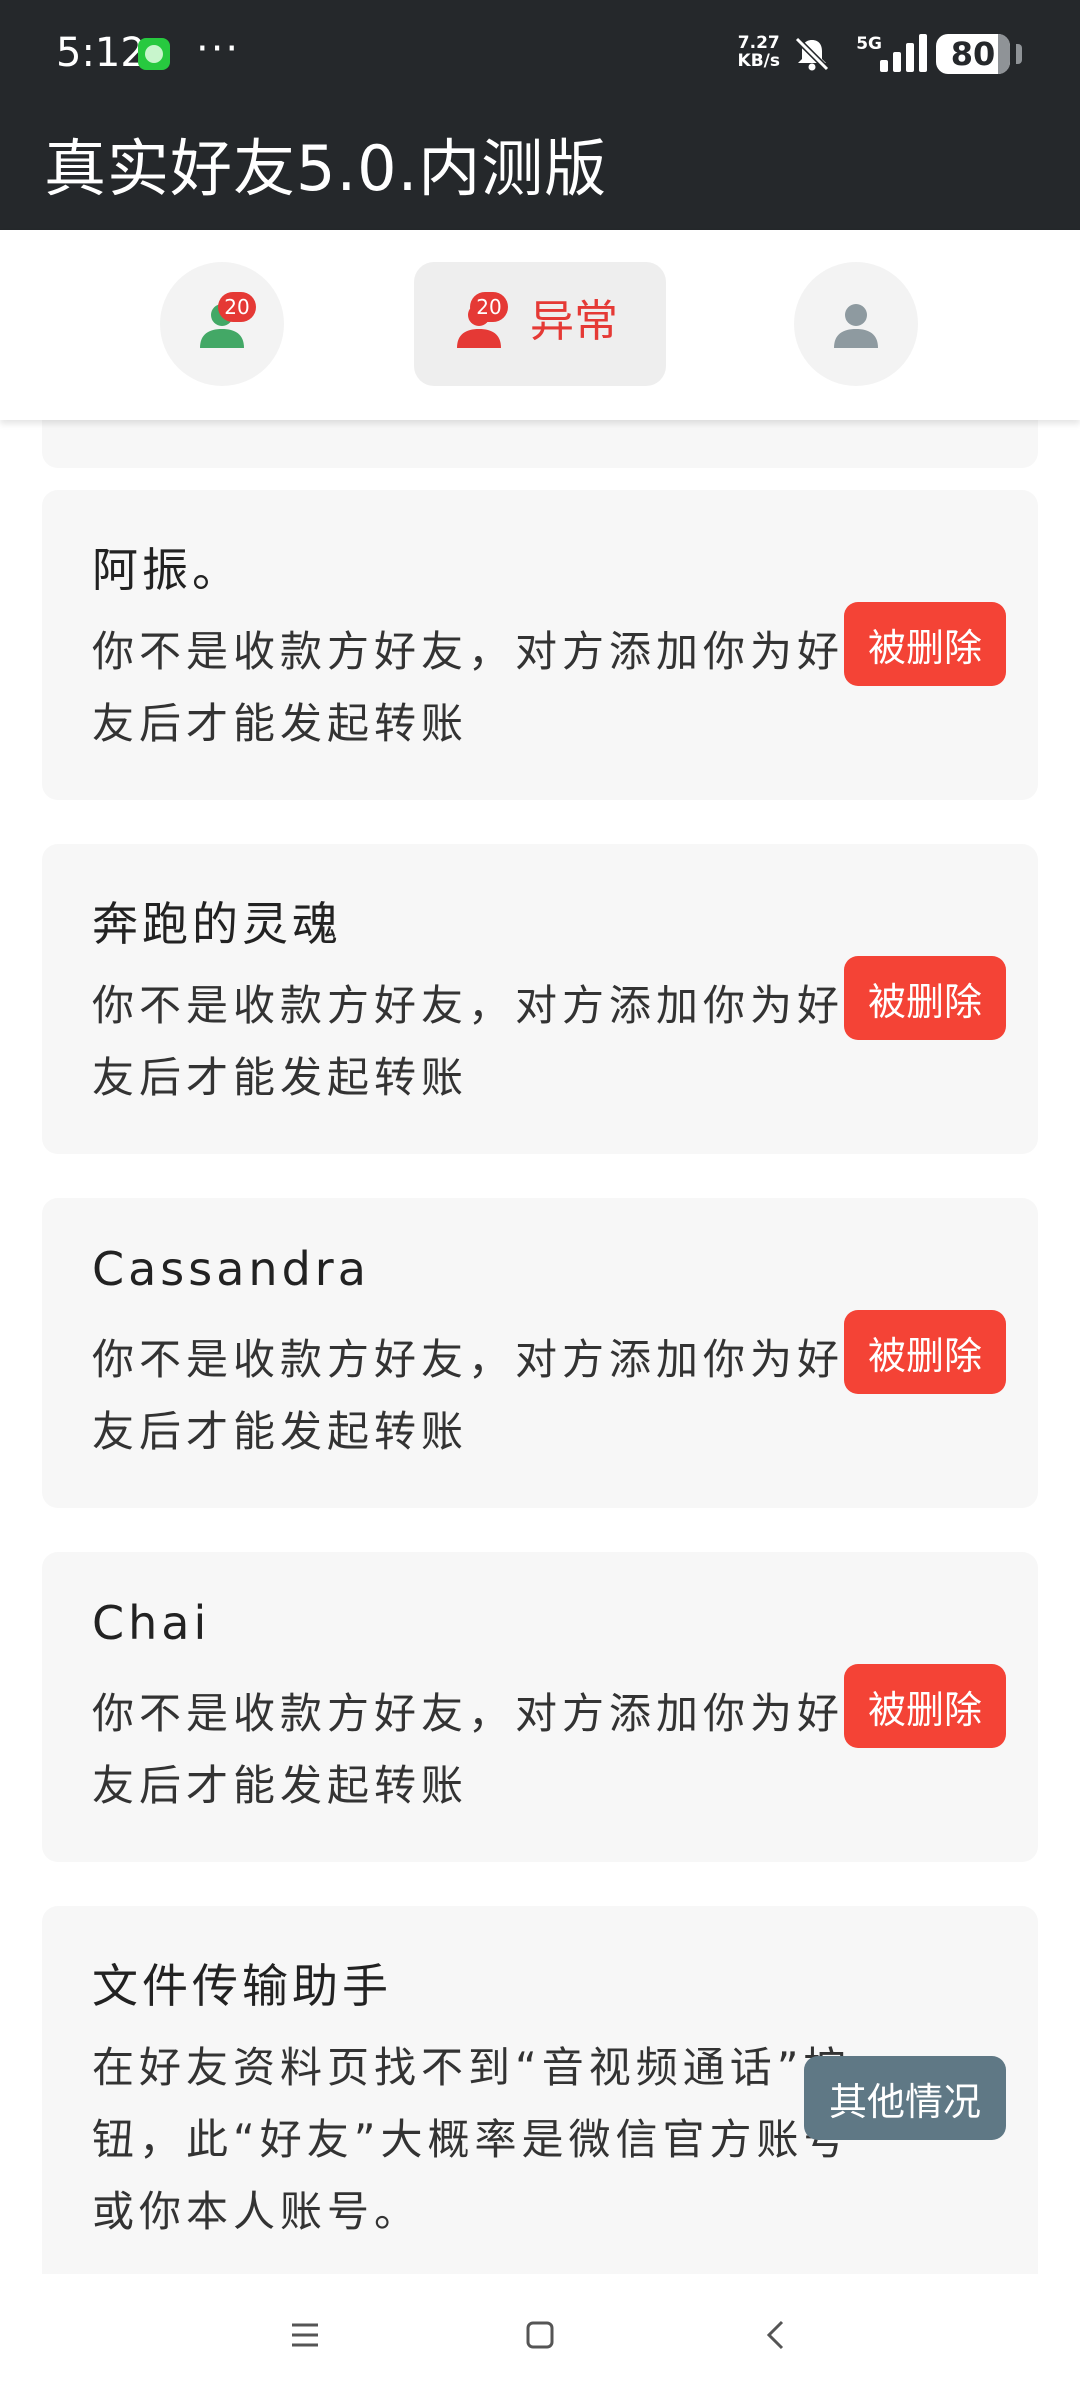 Image resolution: width=1080 pixels, height=2400 pixels. Describe the element at coordinates (151, 1623) in the screenshot. I see `friend-name: Chai` at that location.